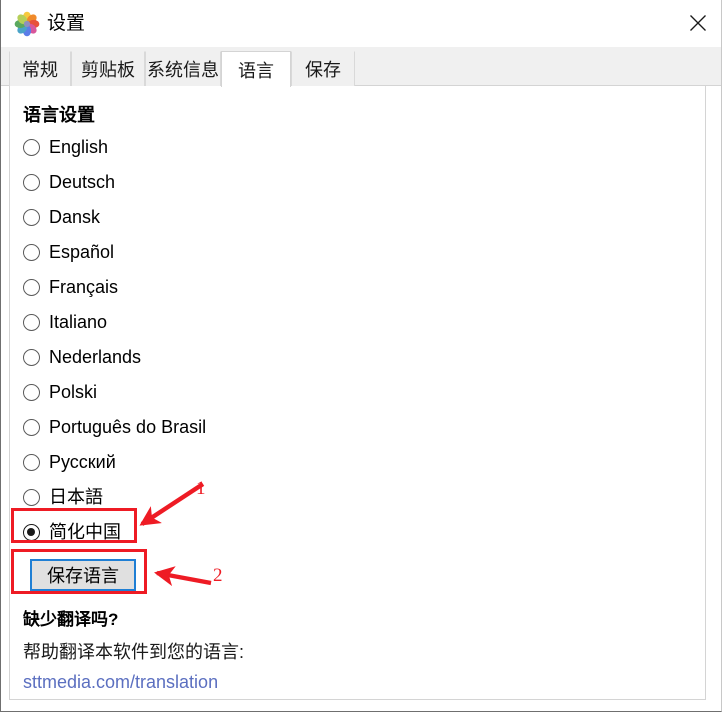 The height and width of the screenshot is (712, 722). I want to click on title-bar: 设置, so click(361, 23).